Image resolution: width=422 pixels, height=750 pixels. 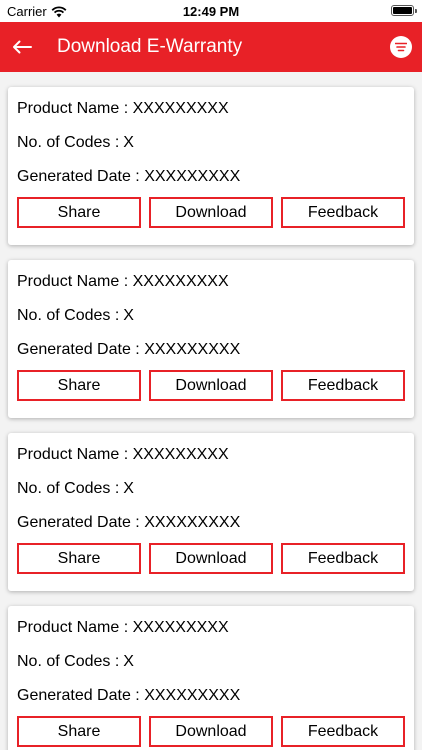 I want to click on page-title: Download E-Warranty, so click(x=150, y=46).